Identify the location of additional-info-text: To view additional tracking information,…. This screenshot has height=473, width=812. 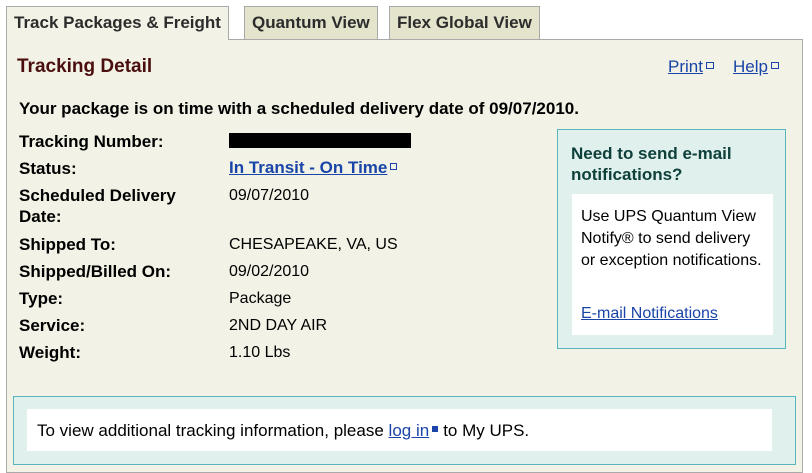
(283, 431).